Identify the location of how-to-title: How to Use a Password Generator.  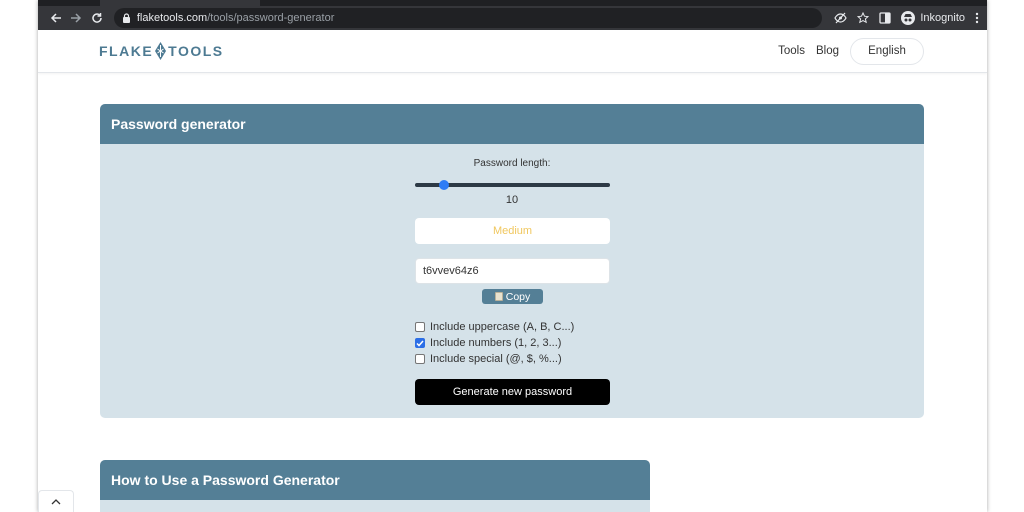
(375, 480).